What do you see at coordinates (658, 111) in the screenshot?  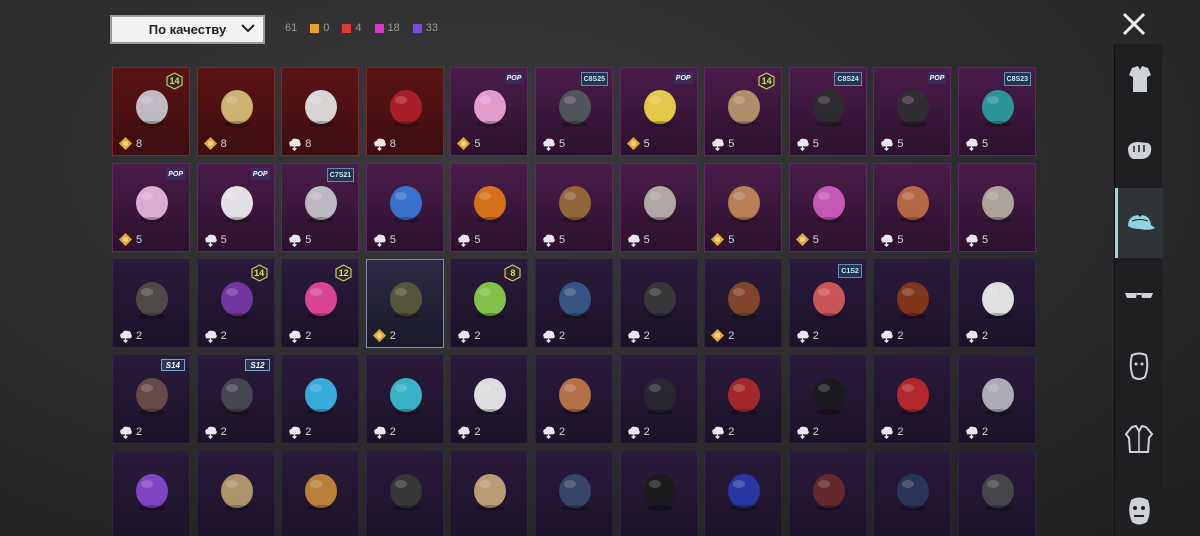 I see `item-slot-yellow-box-head: POP 5` at bounding box center [658, 111].